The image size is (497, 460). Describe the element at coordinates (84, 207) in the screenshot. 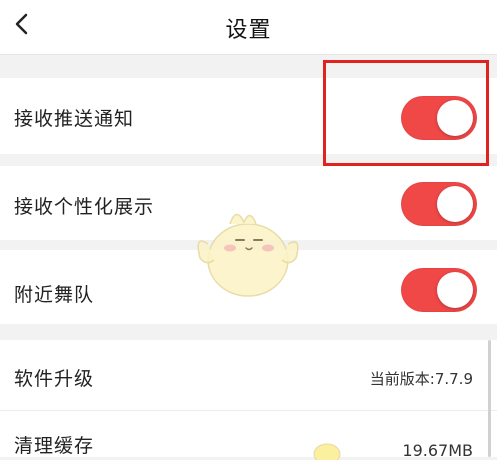

I see `personalized-display-label: 接收个性化展示` at that location.